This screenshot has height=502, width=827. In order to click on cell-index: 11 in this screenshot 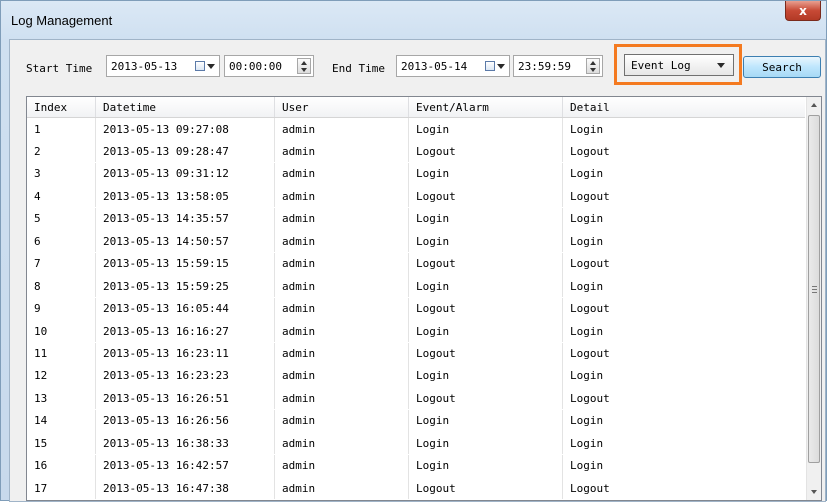, I will do `click(61, 353)`.